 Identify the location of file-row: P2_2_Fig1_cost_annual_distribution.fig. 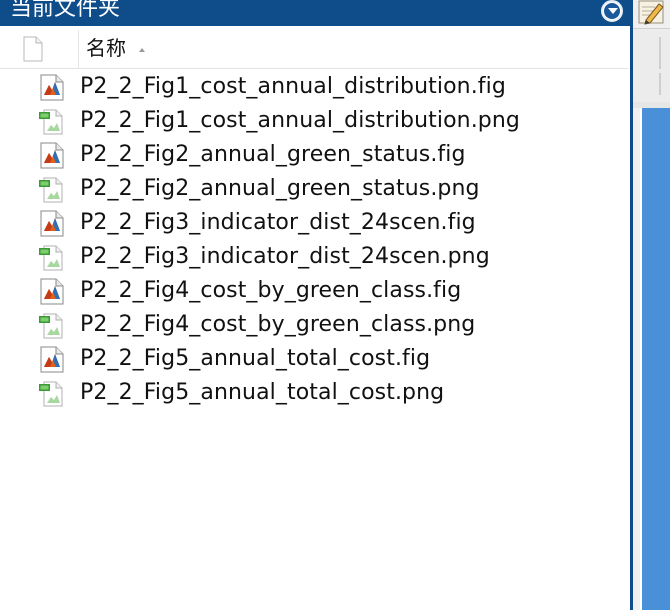
(314, 87).